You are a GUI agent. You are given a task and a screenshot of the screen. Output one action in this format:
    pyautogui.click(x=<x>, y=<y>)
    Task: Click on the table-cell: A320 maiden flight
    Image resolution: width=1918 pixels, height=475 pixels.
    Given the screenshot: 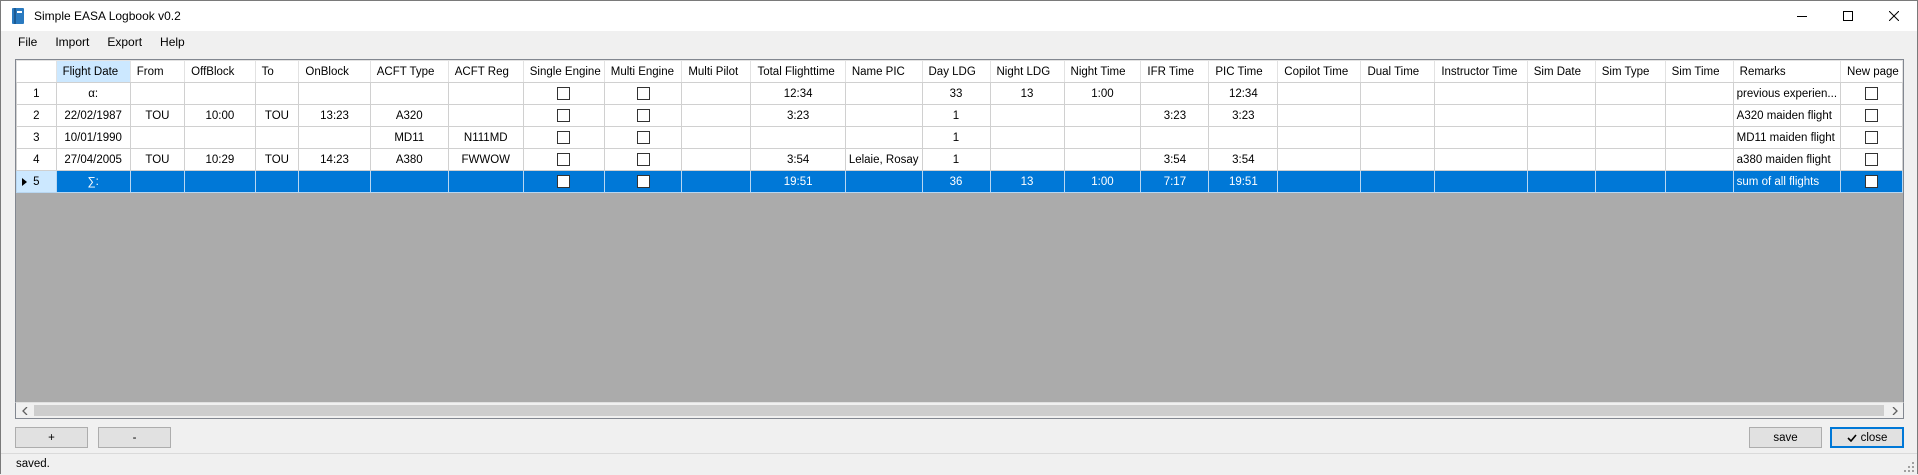 What is the action you would take?
    pyautogui.click(x=1787, y=115)
    